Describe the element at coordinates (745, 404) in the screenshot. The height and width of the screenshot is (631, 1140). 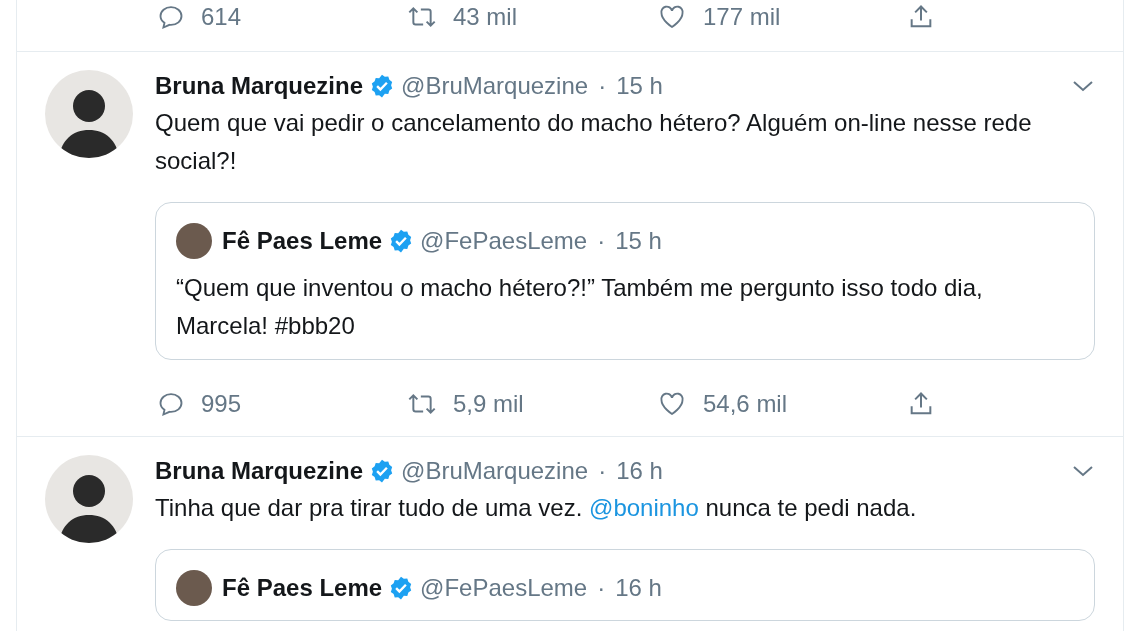
I see `like-count: 54,6 mil` at that location.